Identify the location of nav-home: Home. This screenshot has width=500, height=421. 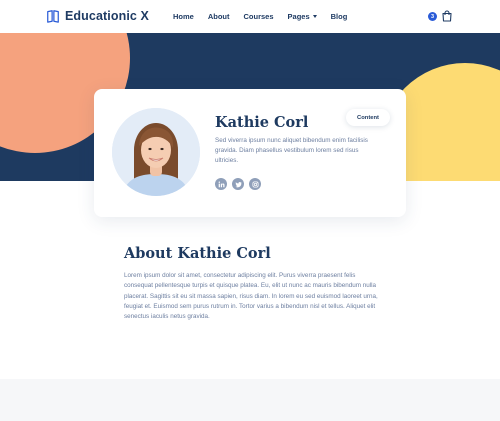
(183, 16).